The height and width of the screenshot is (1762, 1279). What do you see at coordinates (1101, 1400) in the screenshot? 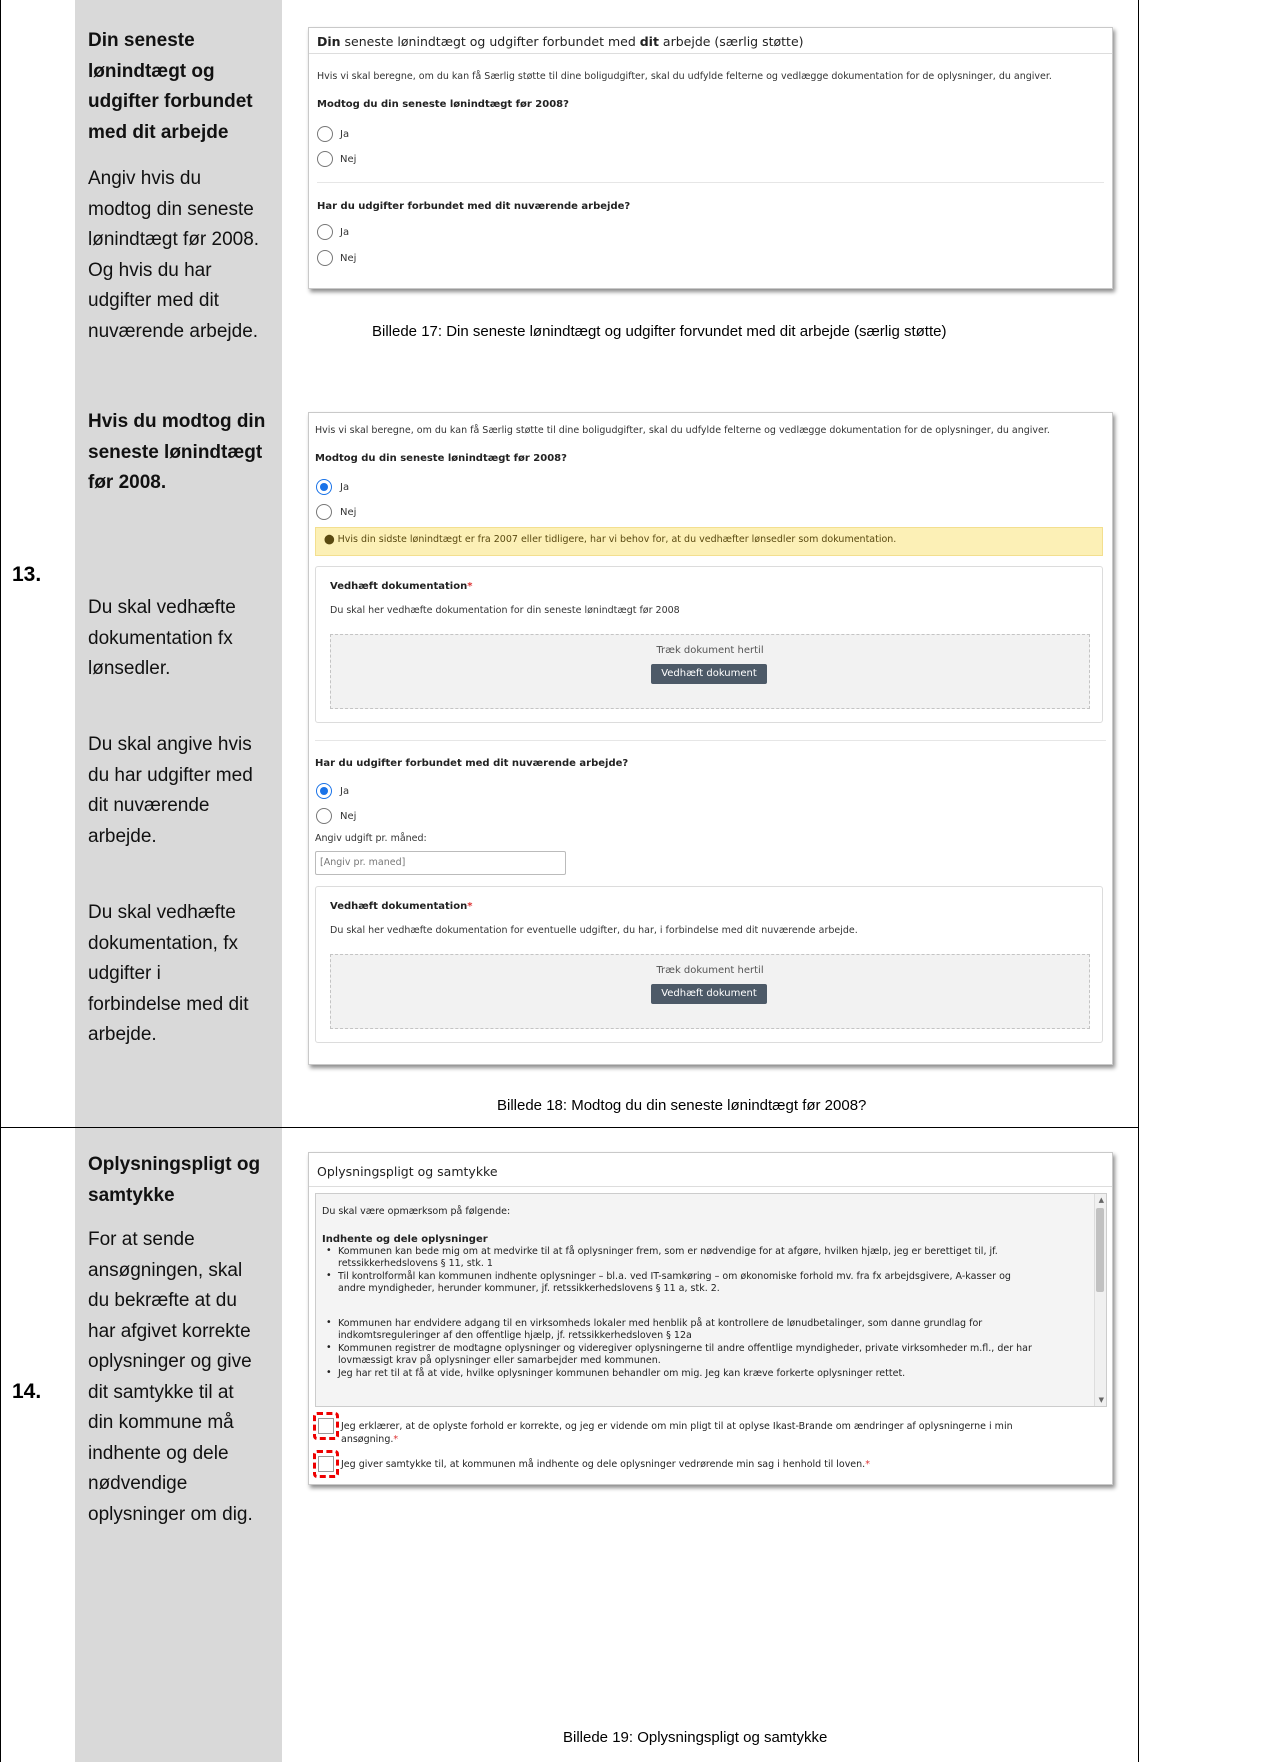
I see `scroll-down-icon: ▼` at bounding box center [1101, 1400].